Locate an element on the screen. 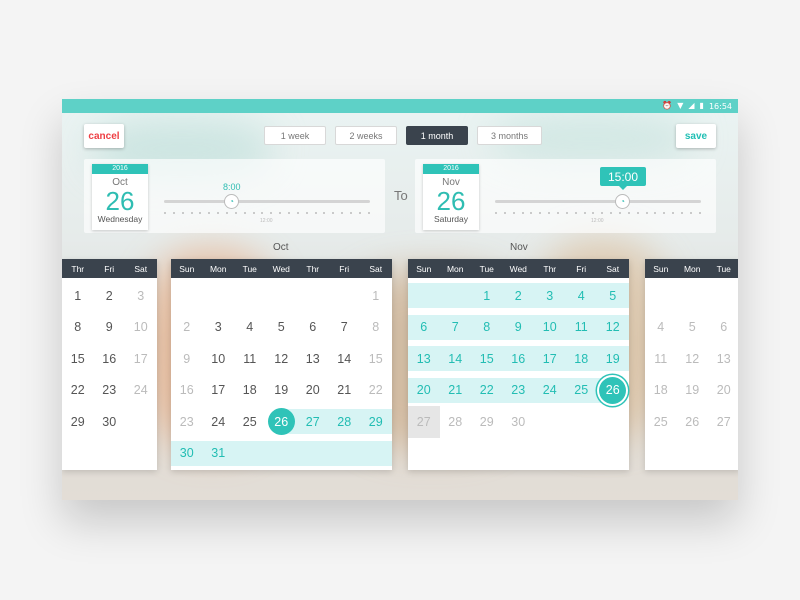 This screenshot has width=800, height=600. range-3-months: 3 months is located at coordinates (509, 135).